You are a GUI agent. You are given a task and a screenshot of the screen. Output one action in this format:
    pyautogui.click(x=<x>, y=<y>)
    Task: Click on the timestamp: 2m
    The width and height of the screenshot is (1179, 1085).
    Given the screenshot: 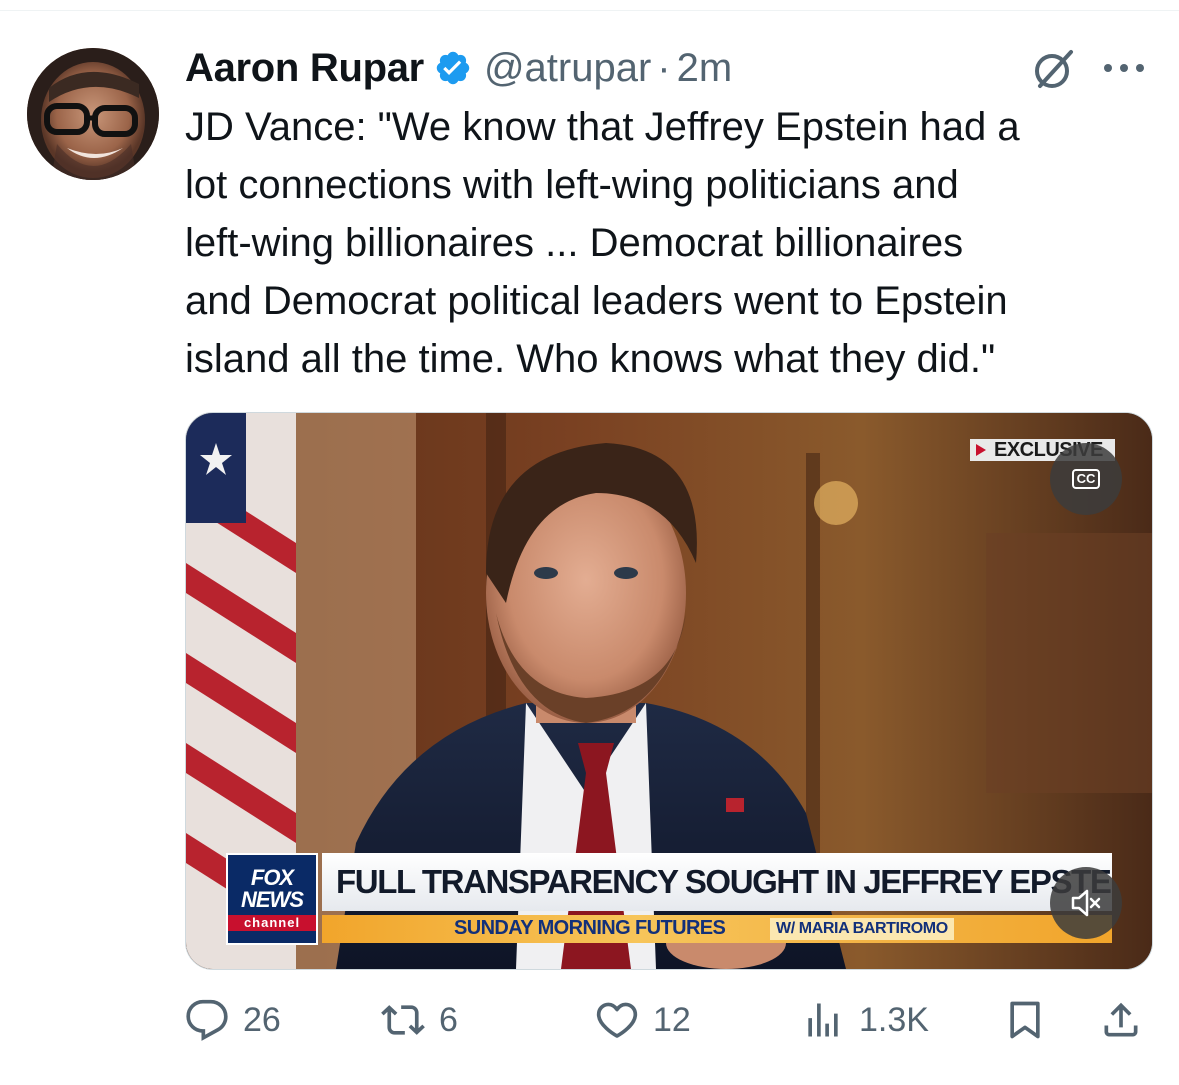 What is the action you would take?
    pyautogui.click(x=705, y=68)
    